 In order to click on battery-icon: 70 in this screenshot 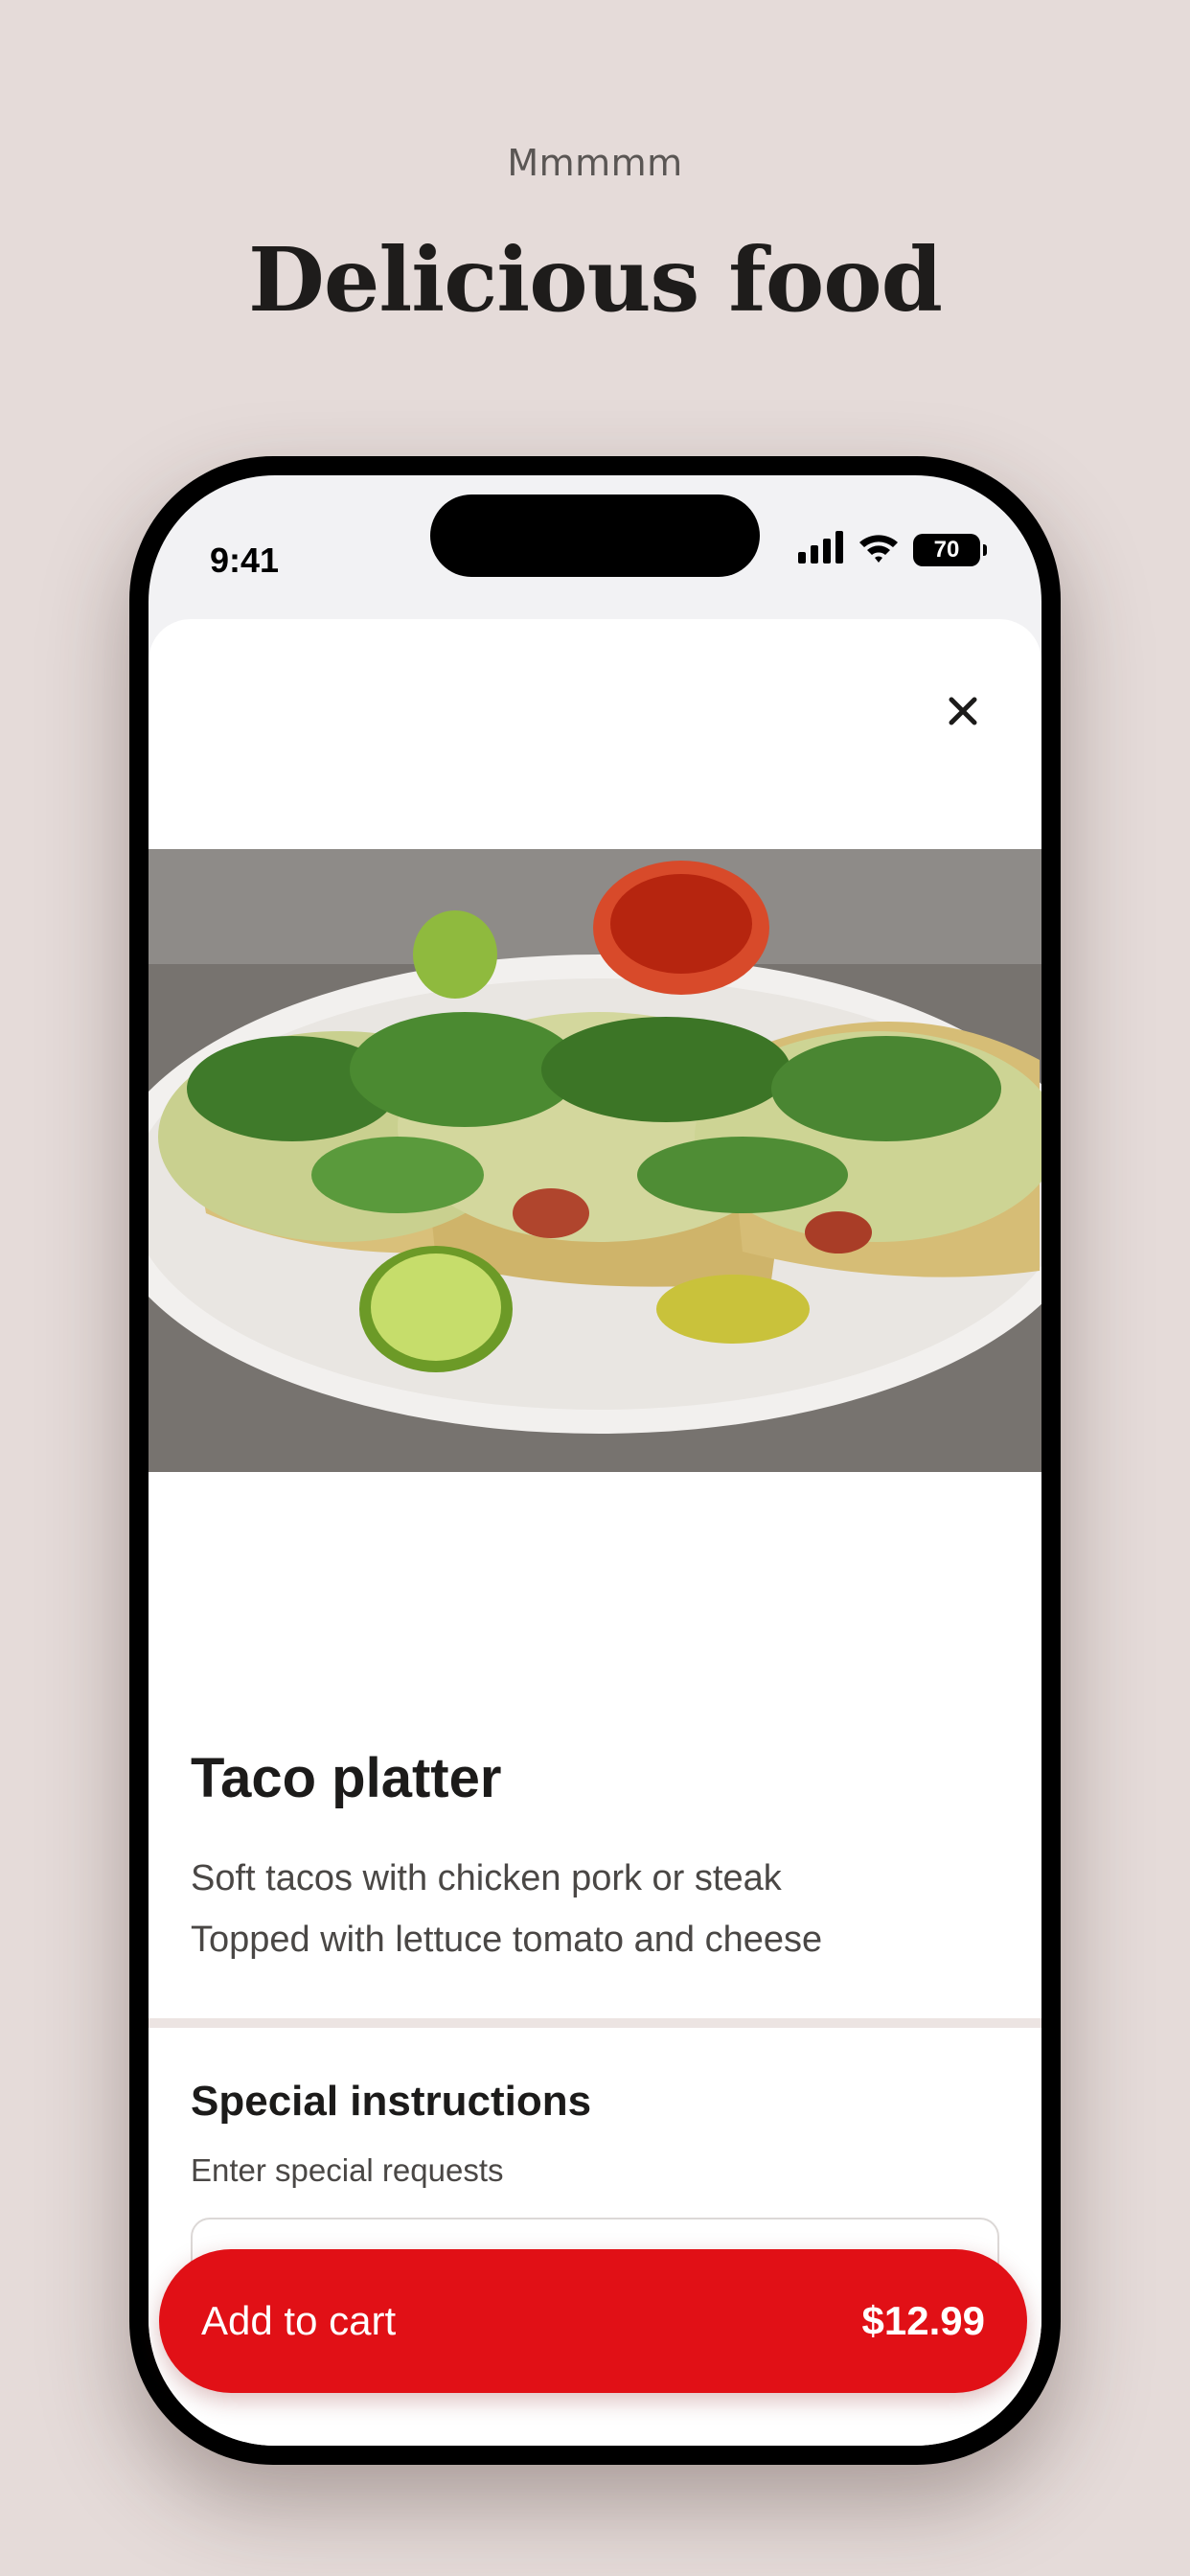, I will do `click(950, 549)`.